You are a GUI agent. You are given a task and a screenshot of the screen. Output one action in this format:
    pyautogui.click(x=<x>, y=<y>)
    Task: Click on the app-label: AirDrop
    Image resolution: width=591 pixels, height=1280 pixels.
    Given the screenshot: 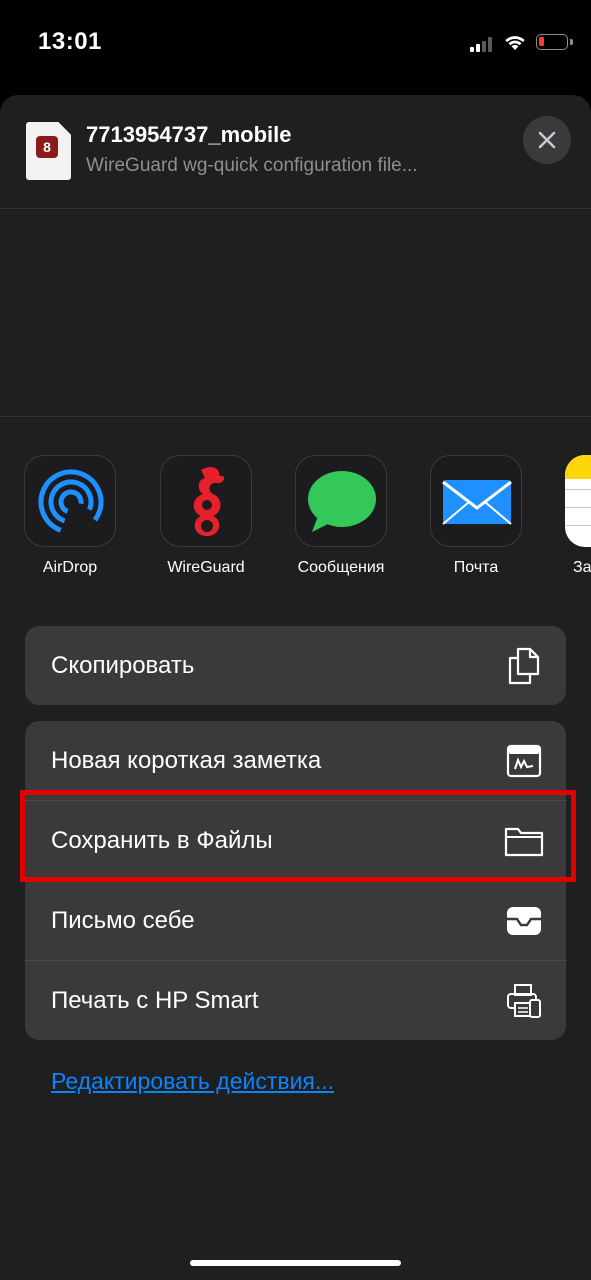 What is the action you would take?
    pyautogui.click(x=70, y=567)
    